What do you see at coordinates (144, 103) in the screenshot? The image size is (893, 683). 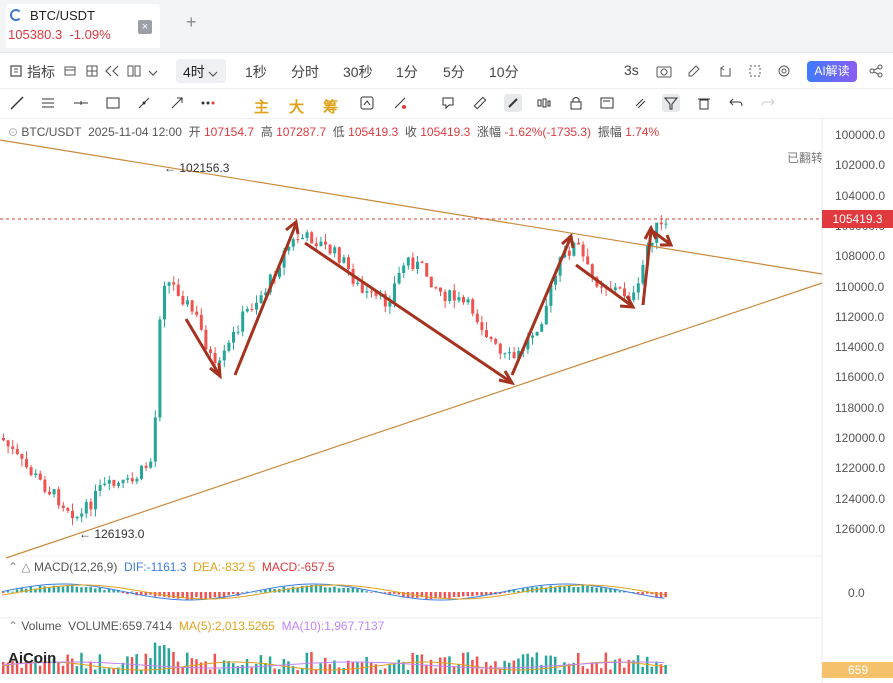 I see `ray-icon` at bounding box center [144, 103].